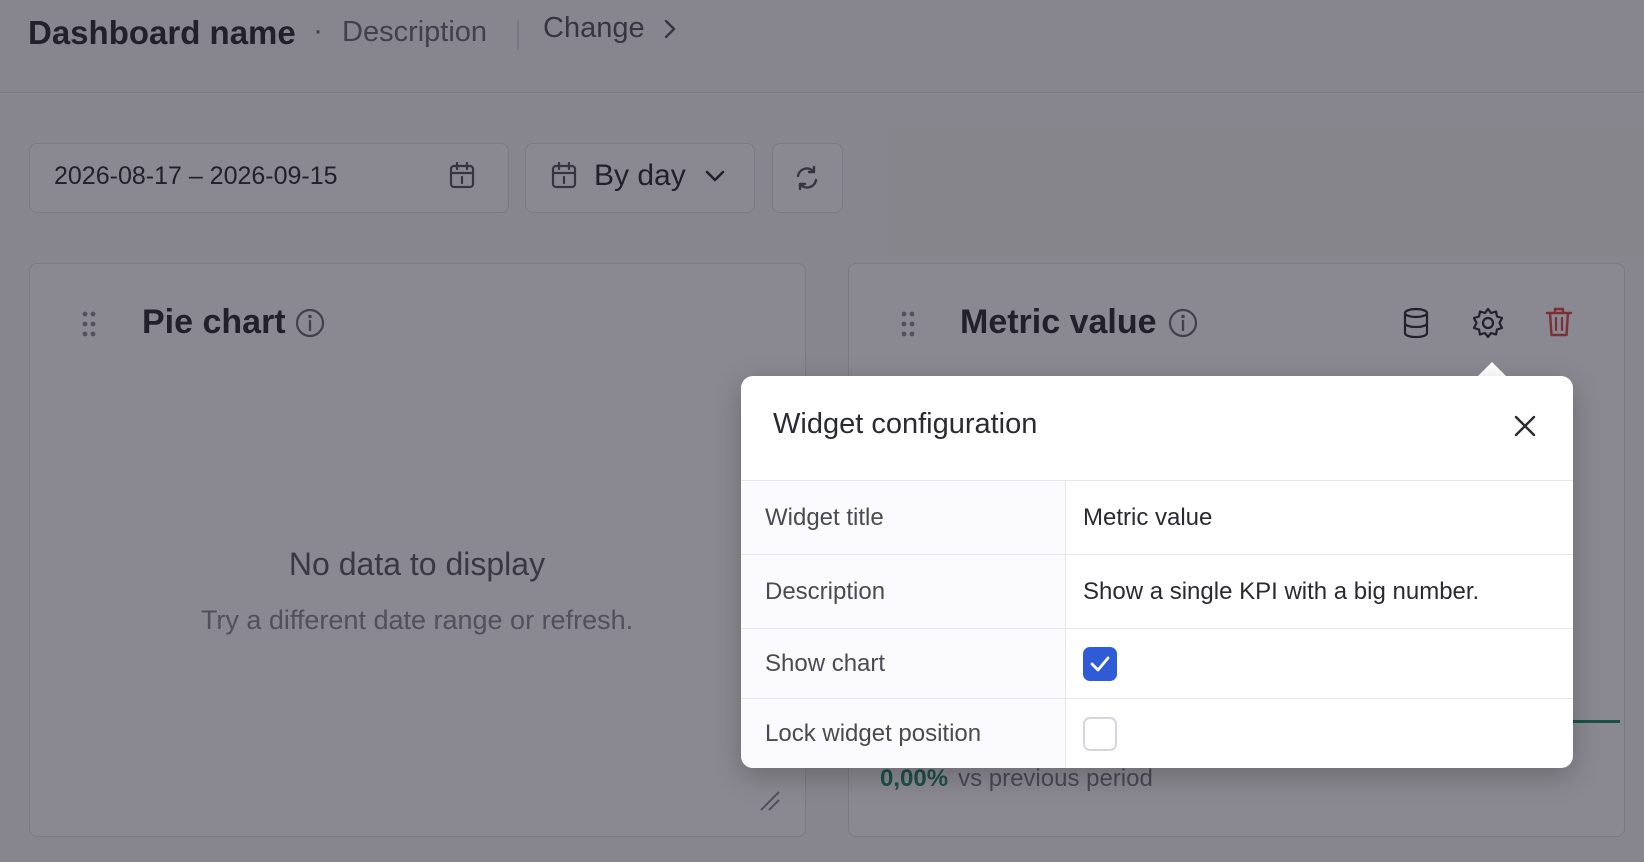 The image size is (1644, 862). I want to click on popover-title: Widget configuration, so click(905, 424).